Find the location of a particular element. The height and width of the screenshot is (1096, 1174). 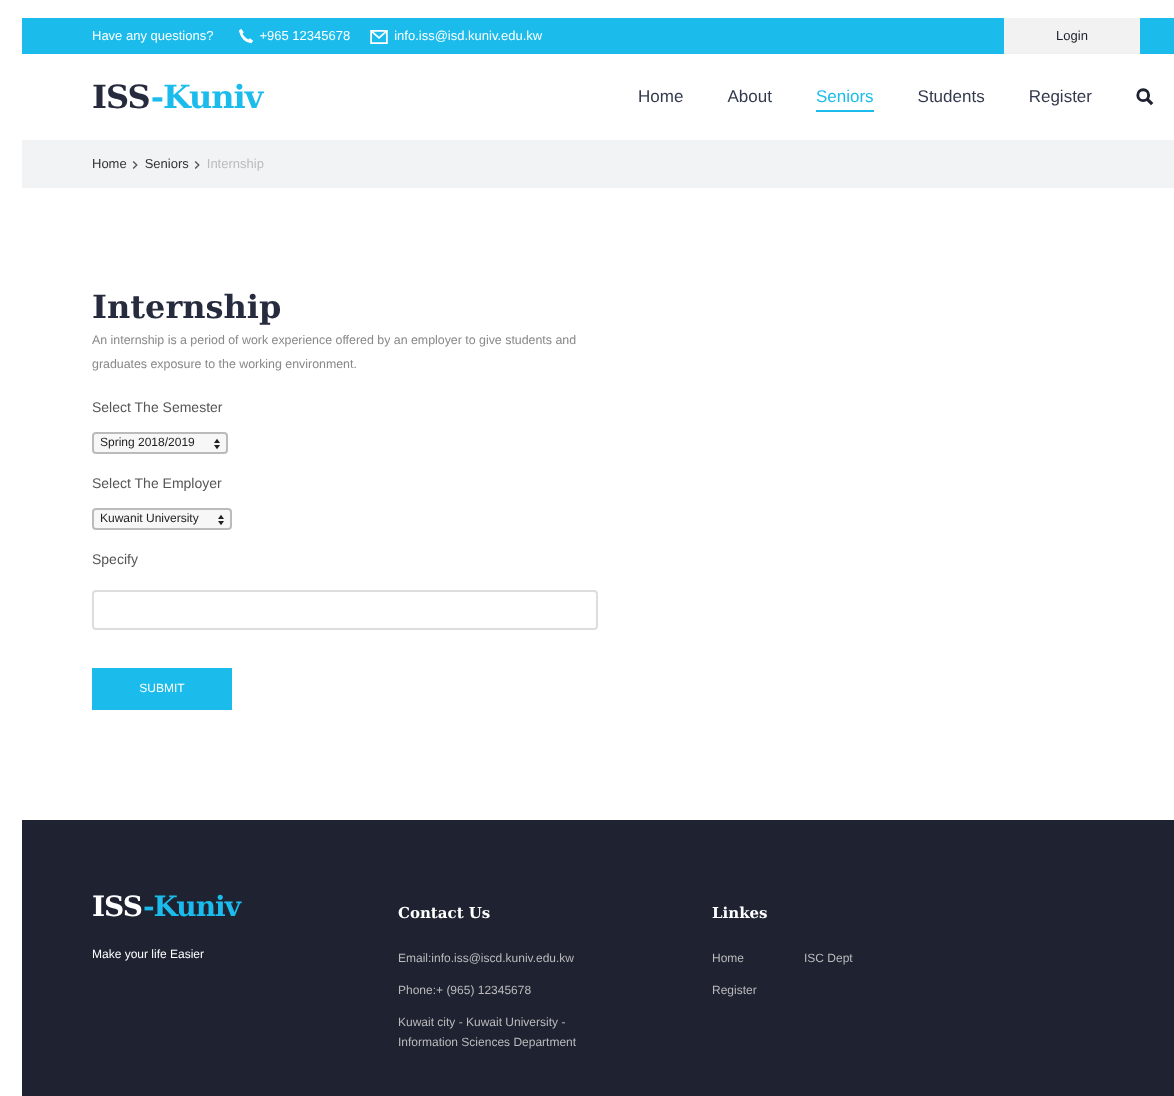

page-title: Internship is located at coordinates (188, 307).